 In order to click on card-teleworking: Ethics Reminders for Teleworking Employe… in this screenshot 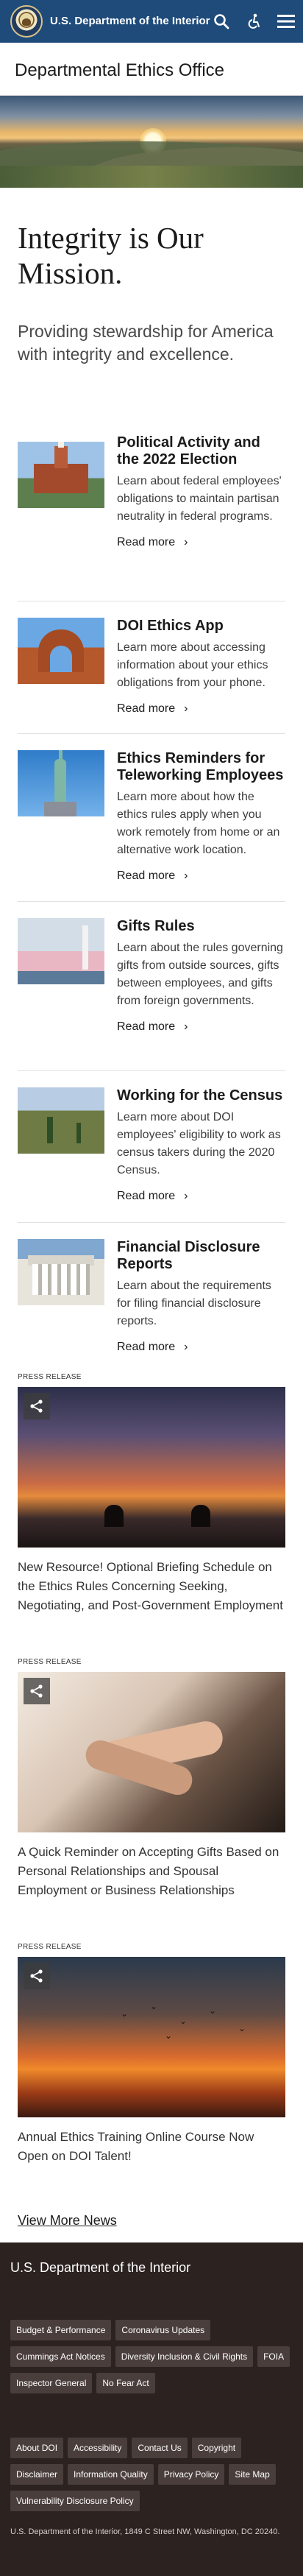, I will do `click(151, 818)`.